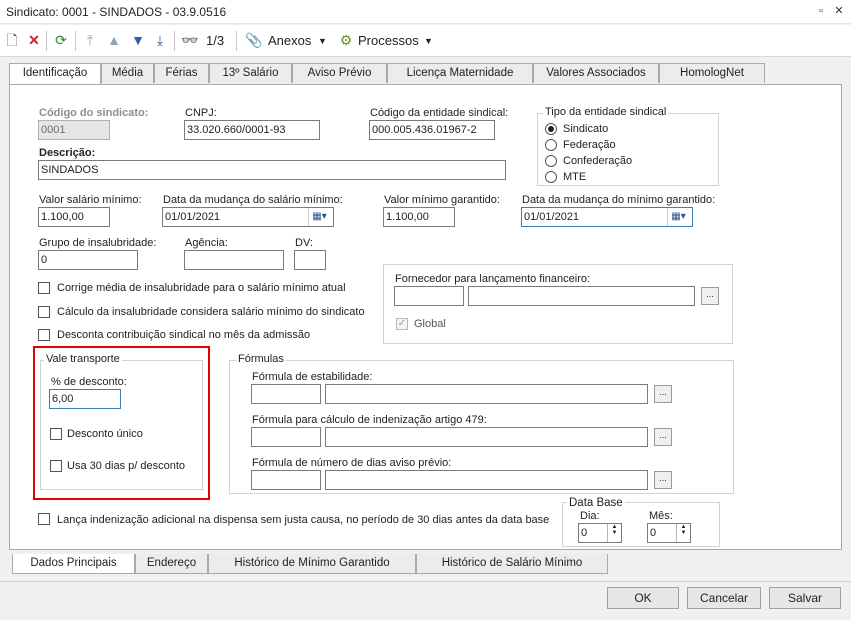  Describe the element at coordinates (586, 129) in the screenshot. I see `radio-sindicato-label: Sindicato` at that location.